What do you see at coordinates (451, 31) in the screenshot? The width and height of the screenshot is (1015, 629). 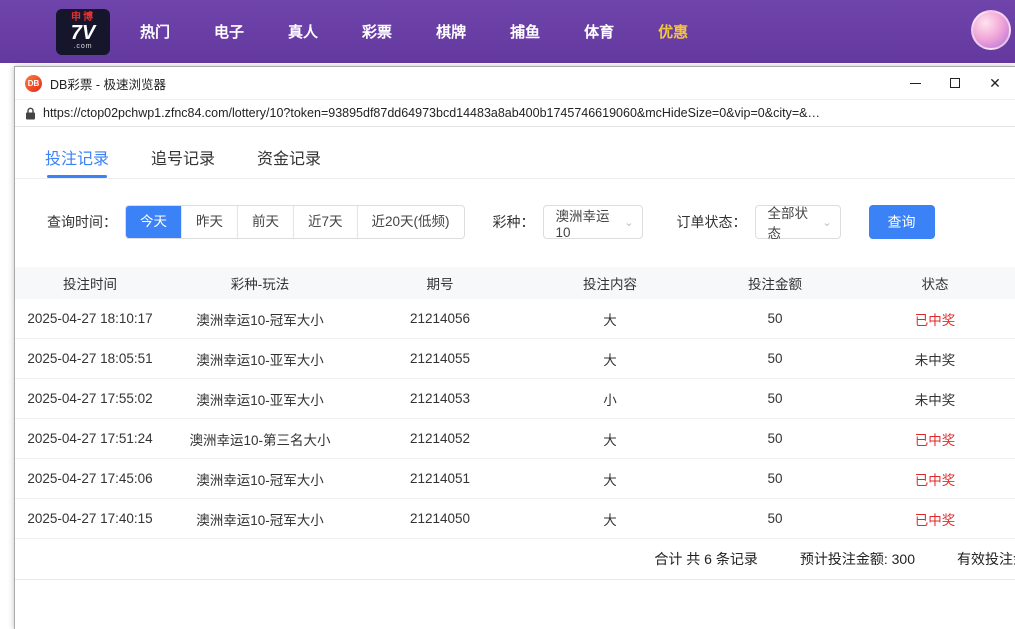 I see `nav-item-5: 棋牌` at bounding box center [451, 31].